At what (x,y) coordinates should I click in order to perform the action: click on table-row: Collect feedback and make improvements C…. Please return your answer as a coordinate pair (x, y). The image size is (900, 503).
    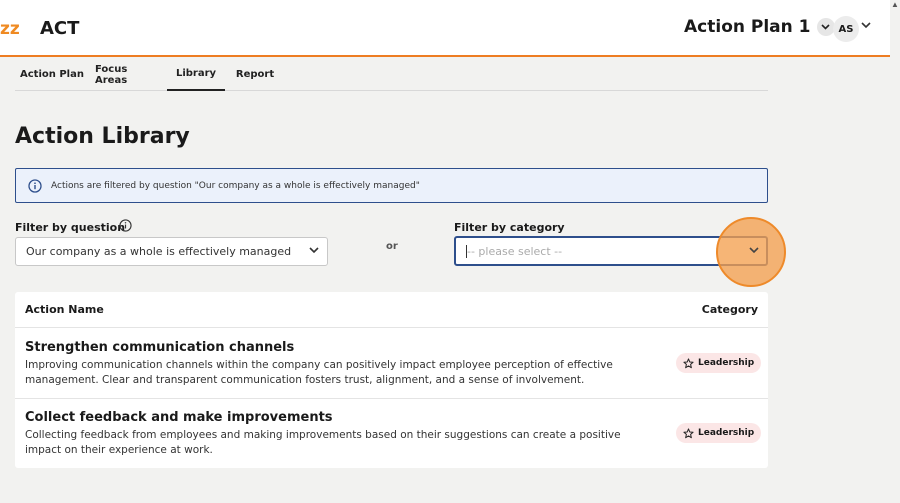
    Looking at the image, I should click on (391, 433).